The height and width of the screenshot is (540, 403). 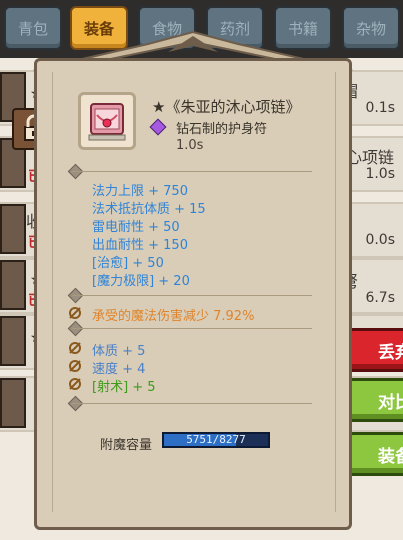 I want to click on capacity-value: 5751/8277, so click(x=216, y=439).